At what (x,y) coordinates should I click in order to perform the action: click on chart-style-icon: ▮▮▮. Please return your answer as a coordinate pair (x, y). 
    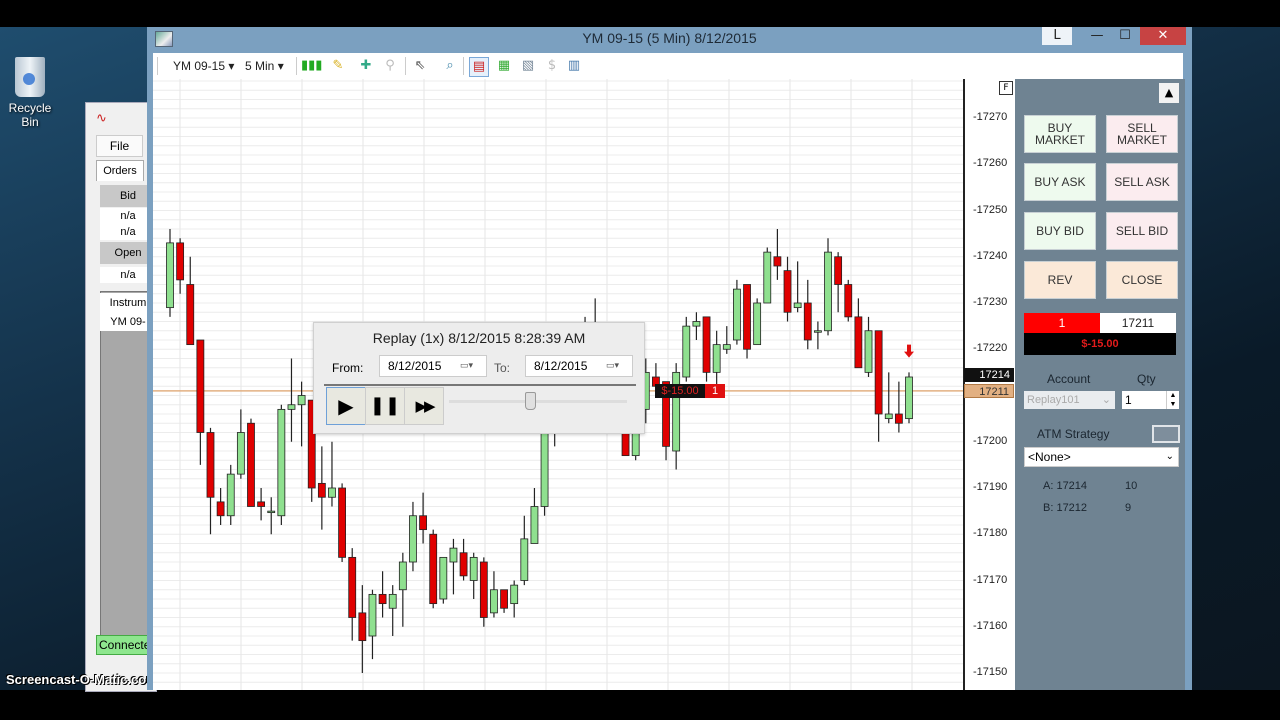
    Looking at the image, I should click on (311, 66).